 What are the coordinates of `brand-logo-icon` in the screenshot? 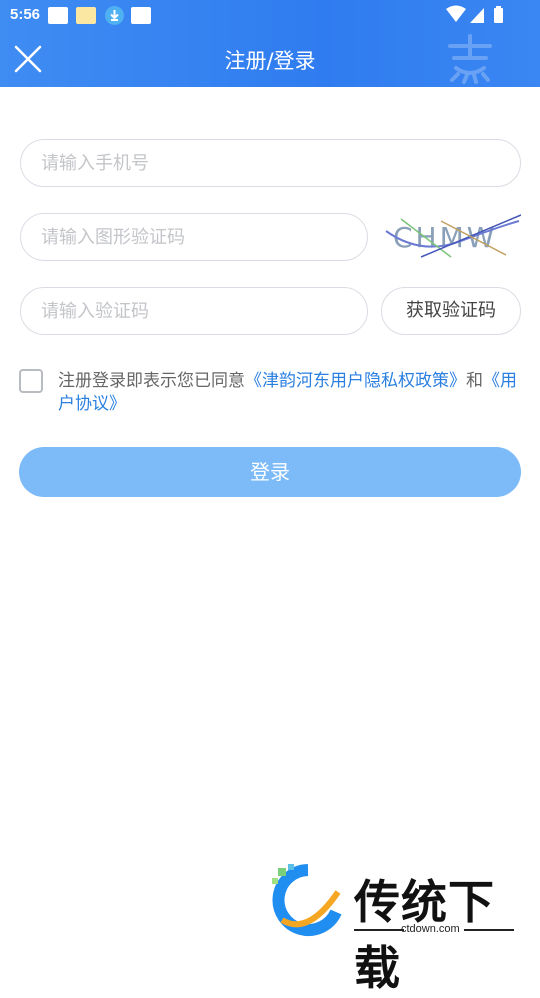 It's located at (307, 900).